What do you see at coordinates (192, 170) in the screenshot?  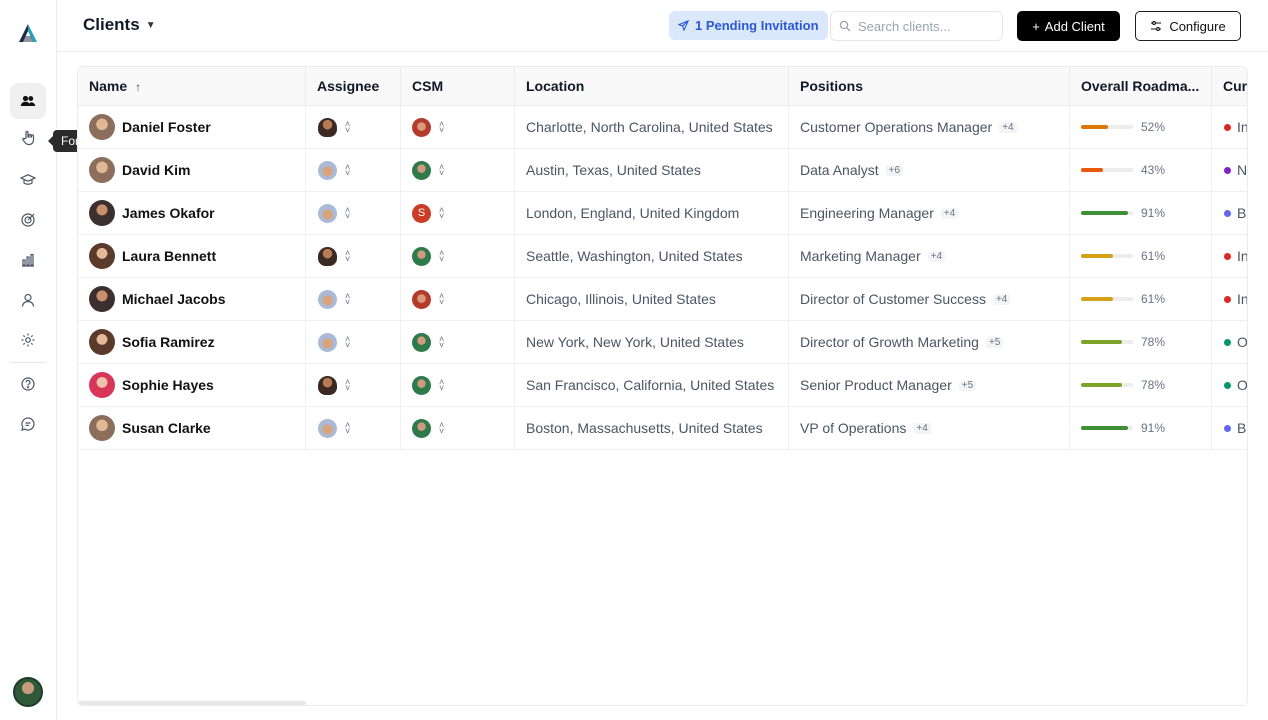 I see `name-cell: David Kim` at bounding box center [192, 170].